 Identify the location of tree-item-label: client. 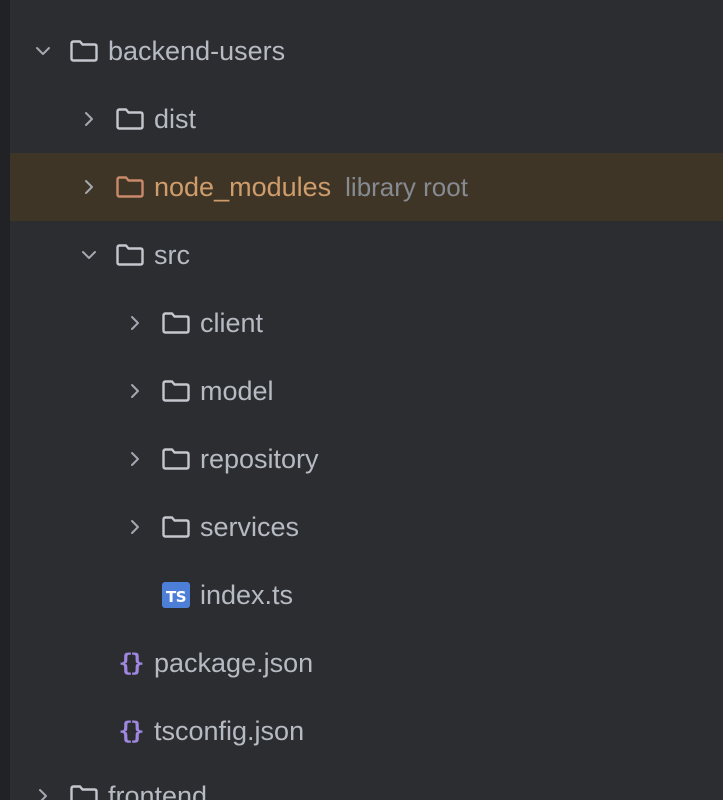
(232, 322).